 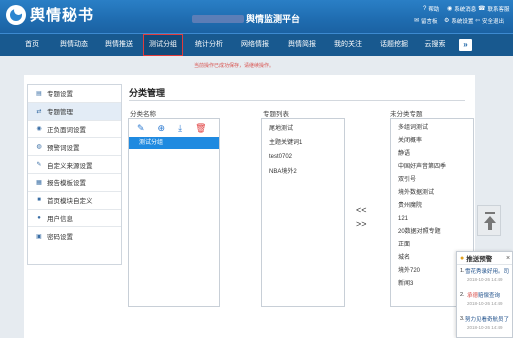 What do you see at coordinates (297, 100) in the screenshot?
I see `section-divider` at bounding box center [297, 100].